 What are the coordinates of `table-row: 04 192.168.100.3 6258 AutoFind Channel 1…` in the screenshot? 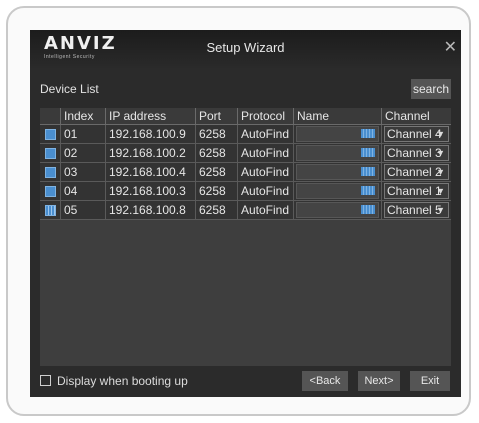 It's located at (245, 191).